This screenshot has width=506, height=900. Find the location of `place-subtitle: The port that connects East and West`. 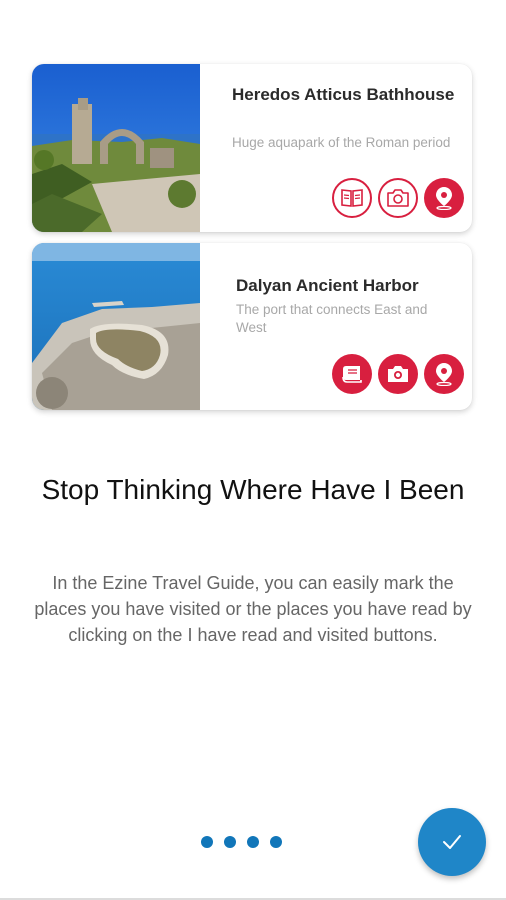

place-subtitle: The port that connects East and West is located at coordinates (332, 318).